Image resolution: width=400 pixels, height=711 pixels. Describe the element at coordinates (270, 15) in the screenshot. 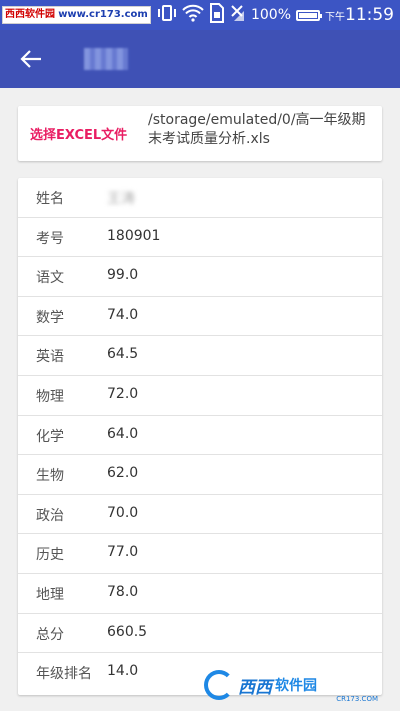

I see `battery-percent: 100%` at that location.